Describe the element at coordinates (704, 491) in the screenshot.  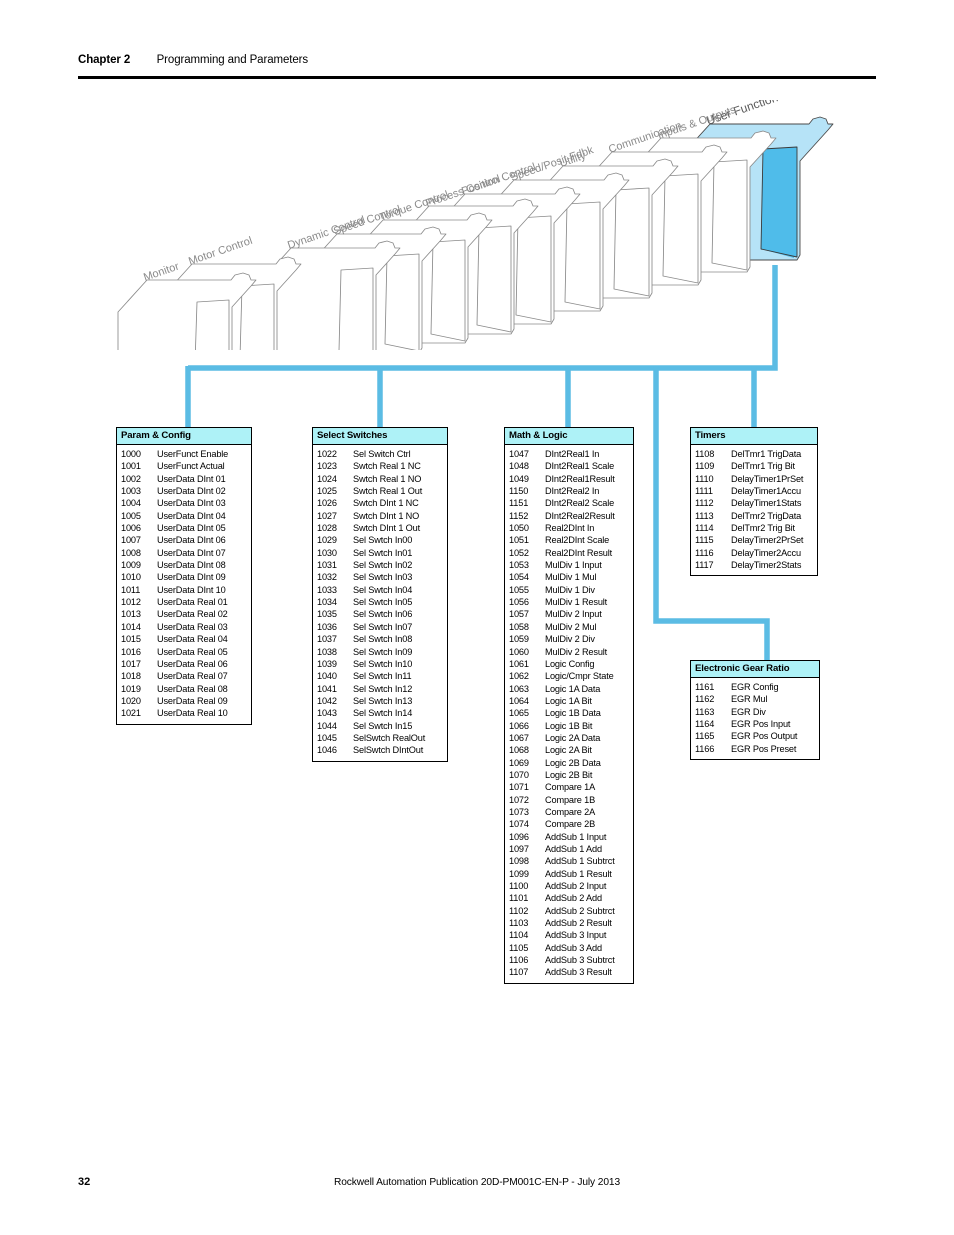
I see `parameter-number: 1111` at that location.